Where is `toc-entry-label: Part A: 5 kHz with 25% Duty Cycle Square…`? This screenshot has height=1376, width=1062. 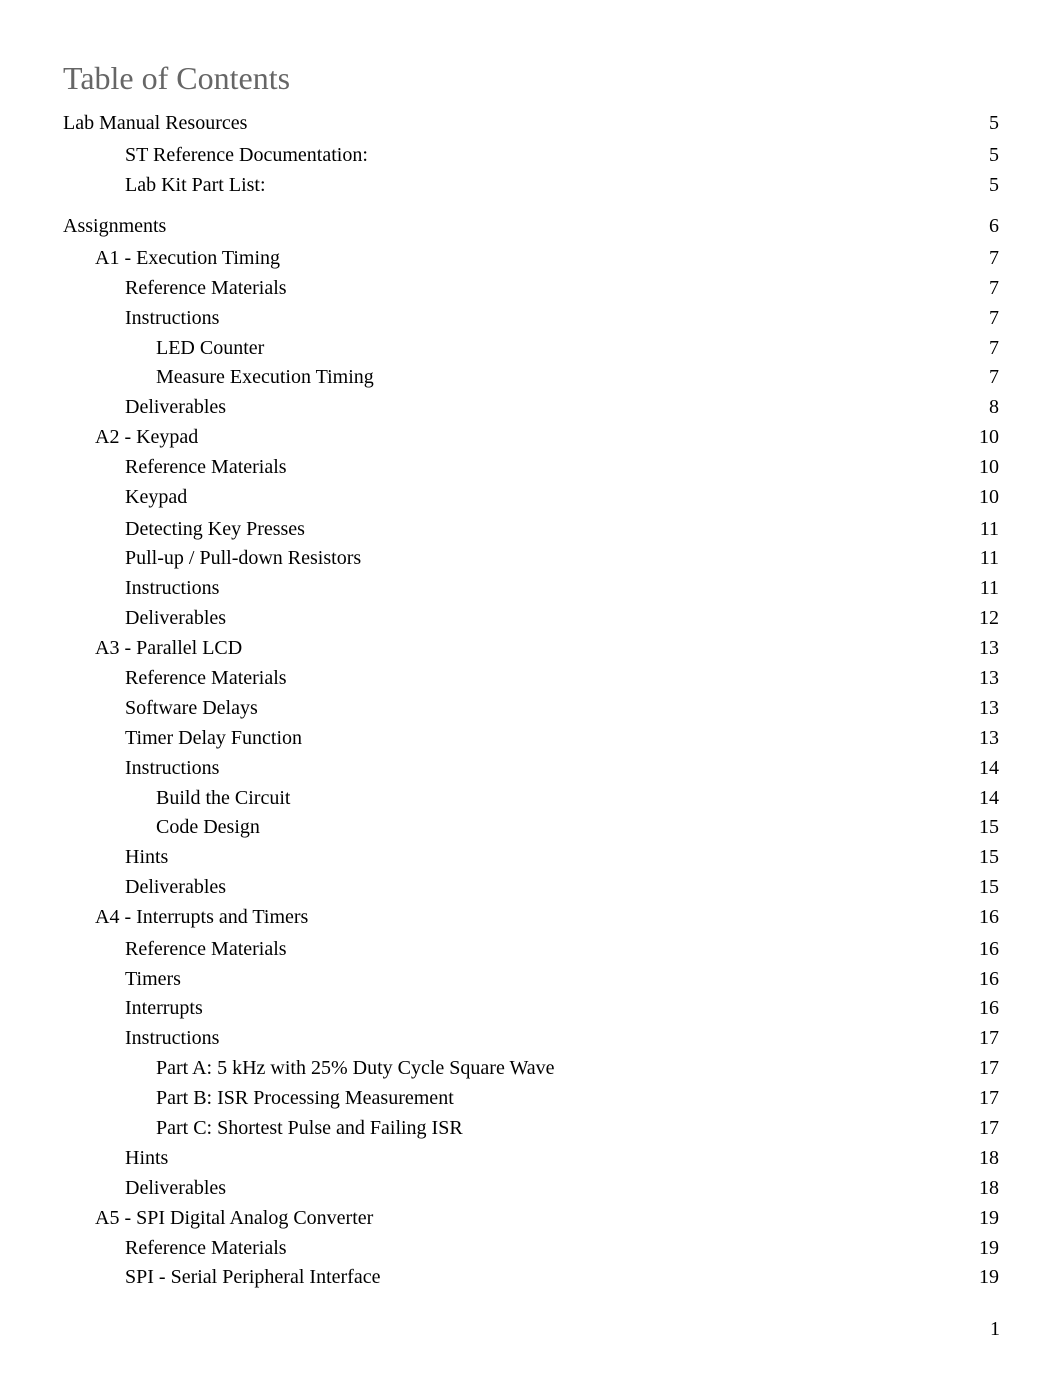
toc-entry-label: Part A: 5 kHz with 25% Duty Cycle Square… is located at coordinates (355, 1068).